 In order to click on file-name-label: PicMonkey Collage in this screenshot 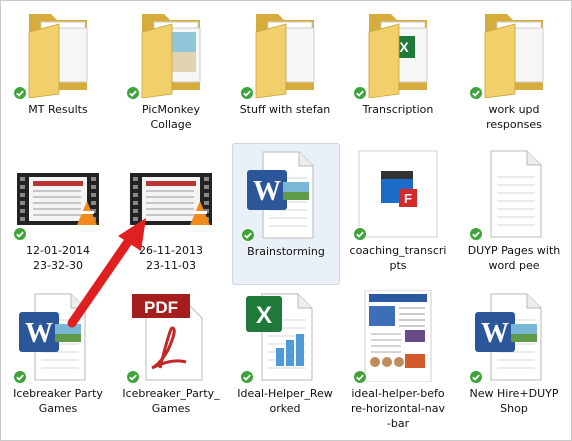, I will do `click(171, 117)`.